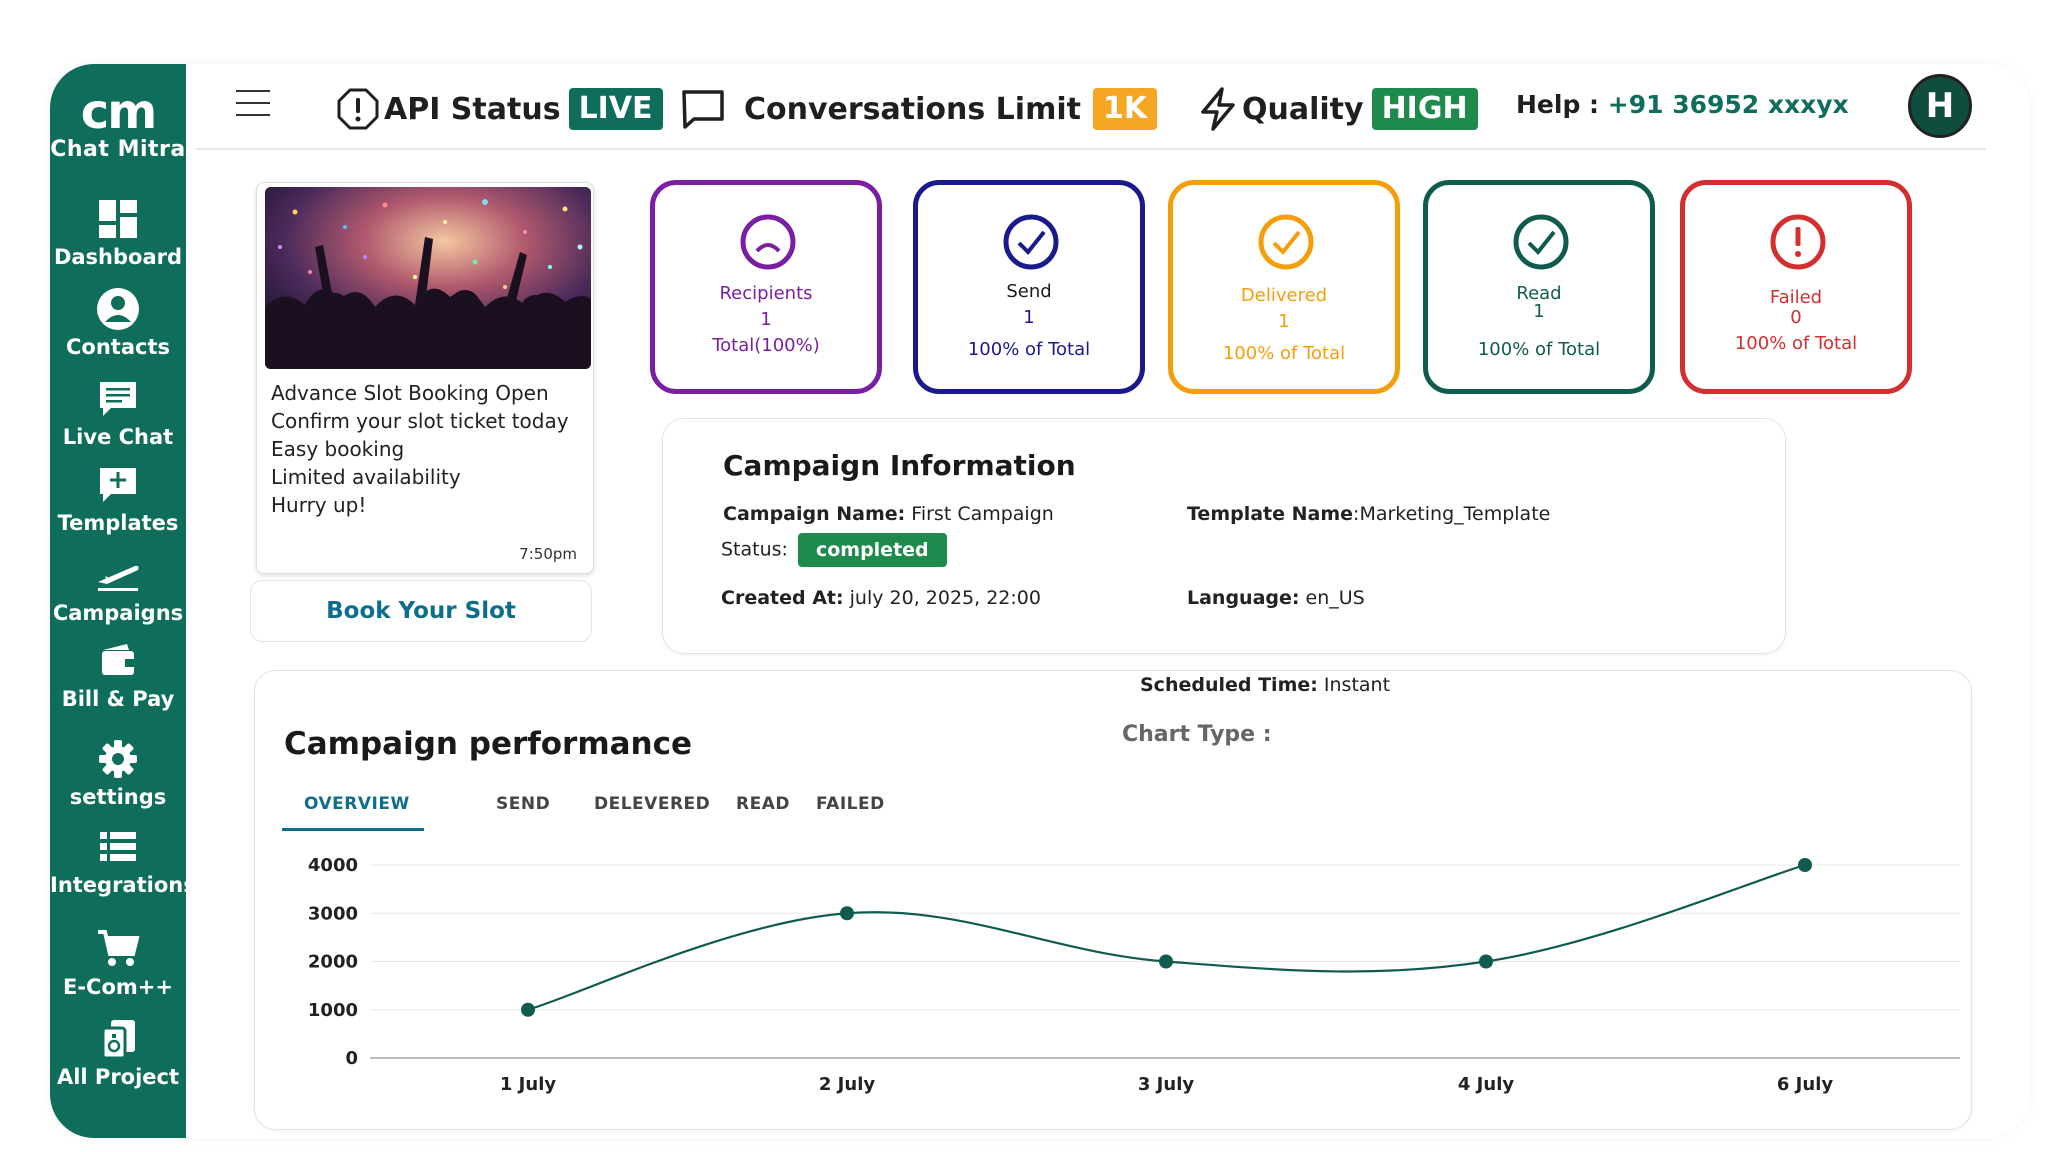 This screenshot has width=2049, height=1152. I want to click on message-time: 7:50pm, so click(548, 554).